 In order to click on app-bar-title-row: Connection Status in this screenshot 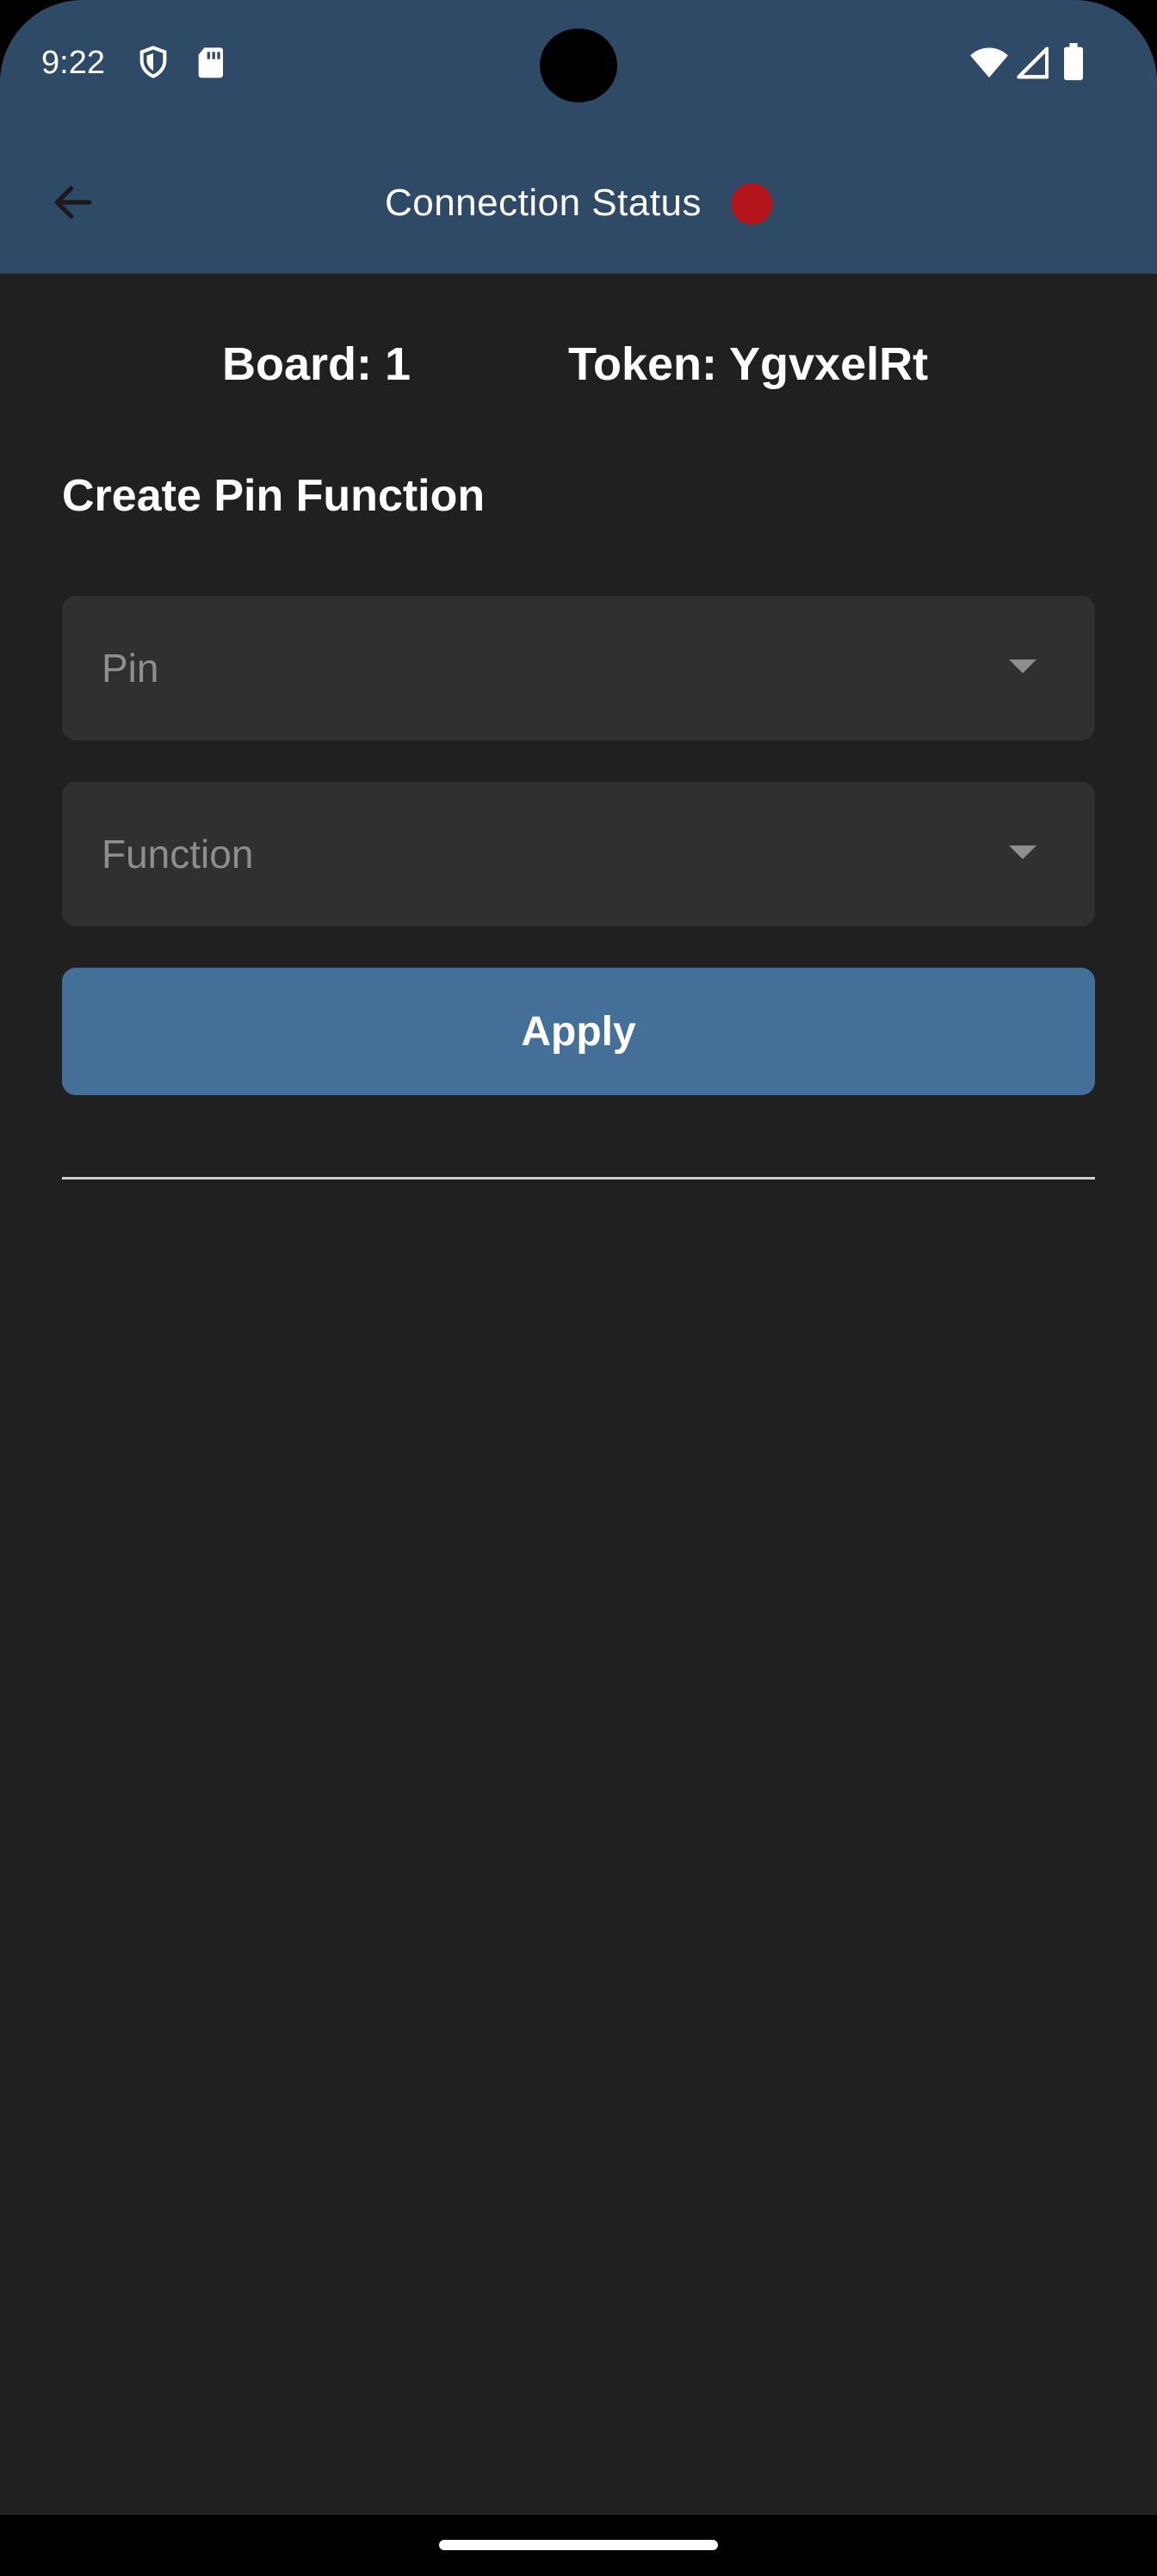, I will do `click(579, 203)`.